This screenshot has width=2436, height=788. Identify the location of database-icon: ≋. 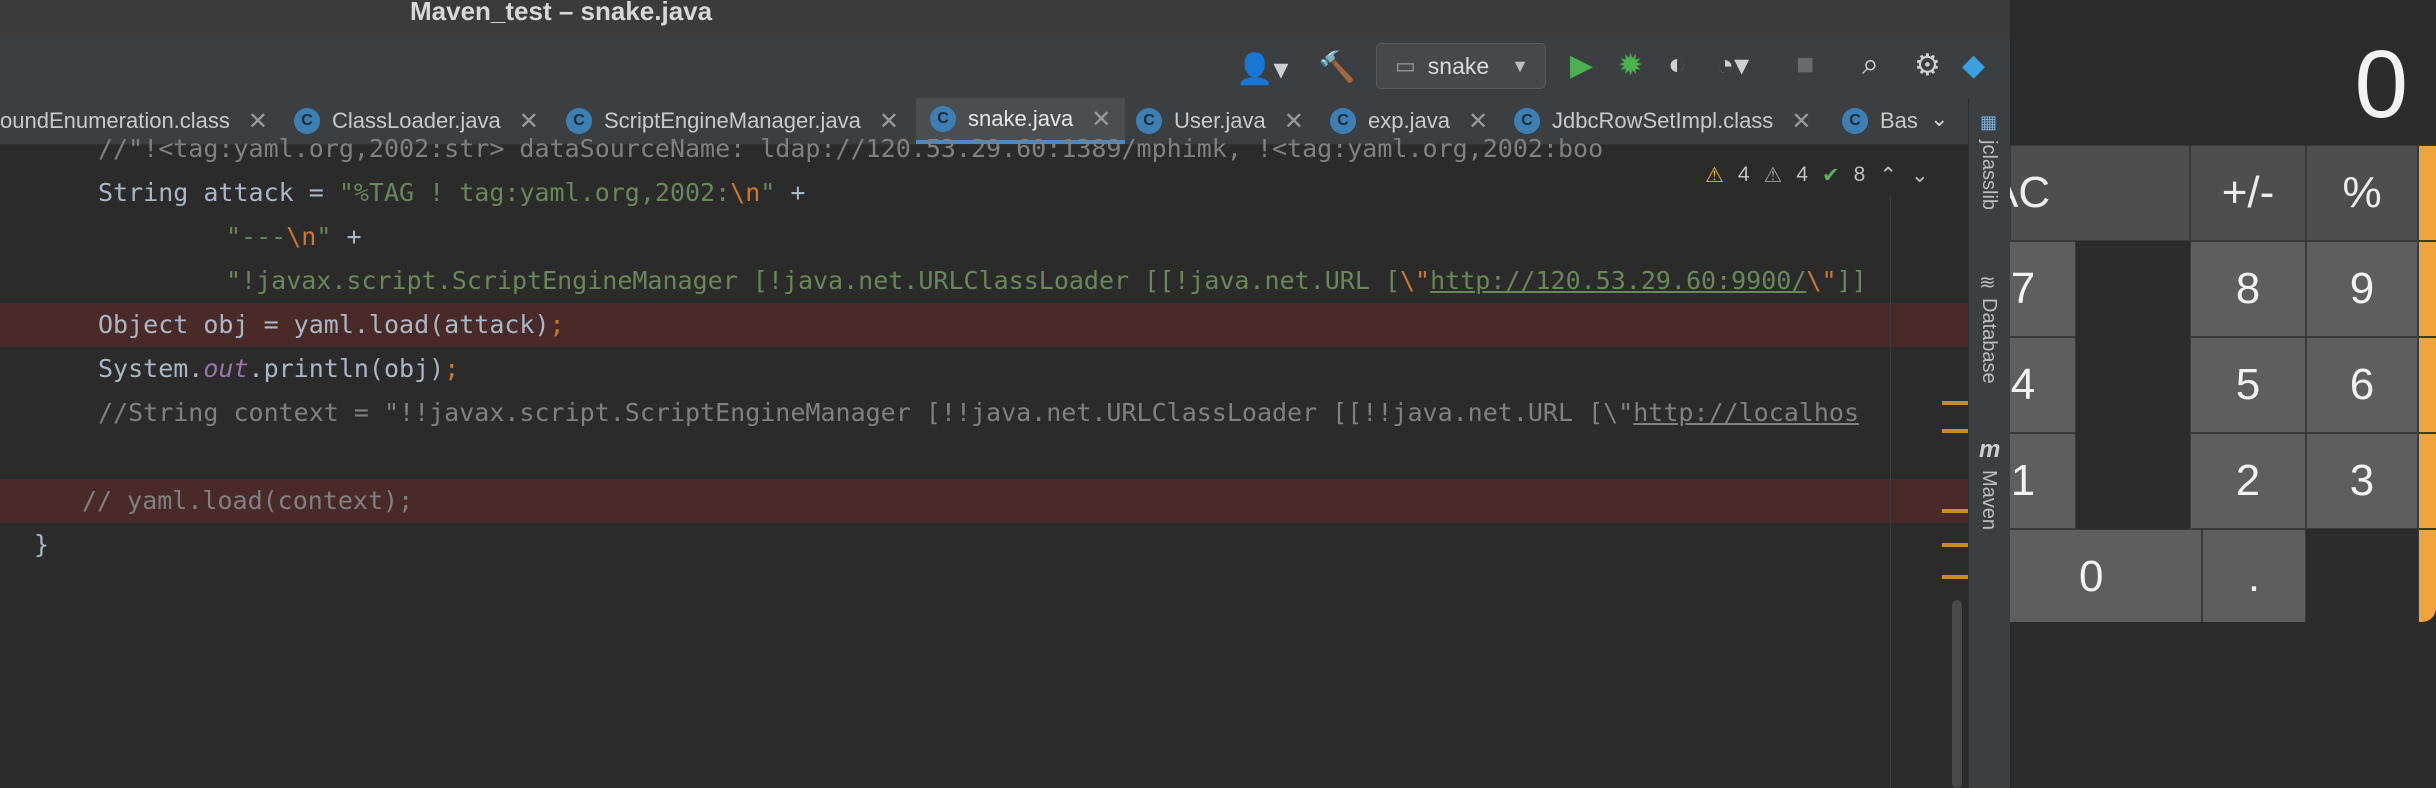
(1987, 283).